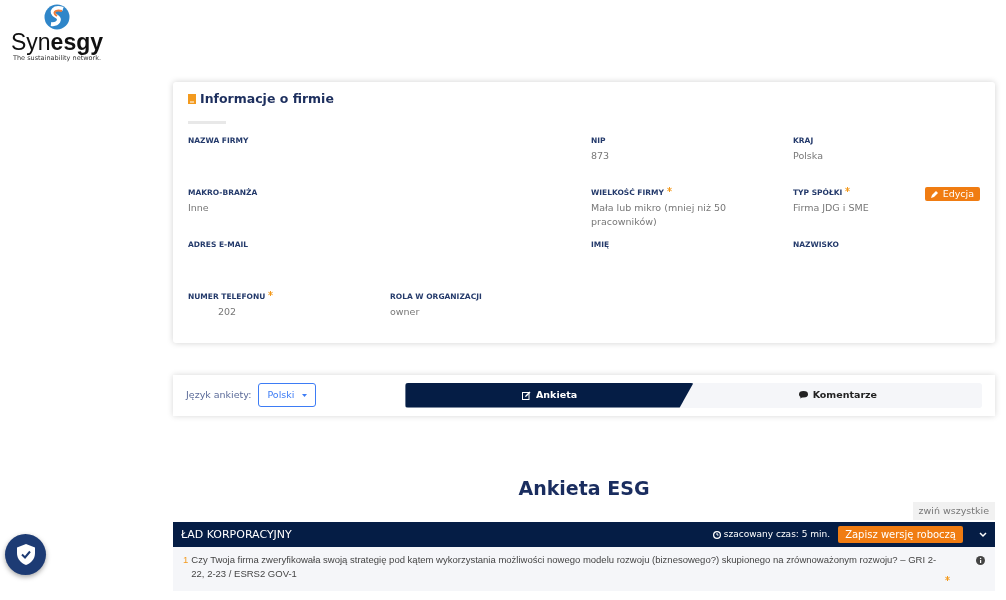 This screenshot has width=1006, height=600. What do you see at coordinates (57, 17) in the screenshot?
I see `logo-icon` at bounding box center [57, 17].